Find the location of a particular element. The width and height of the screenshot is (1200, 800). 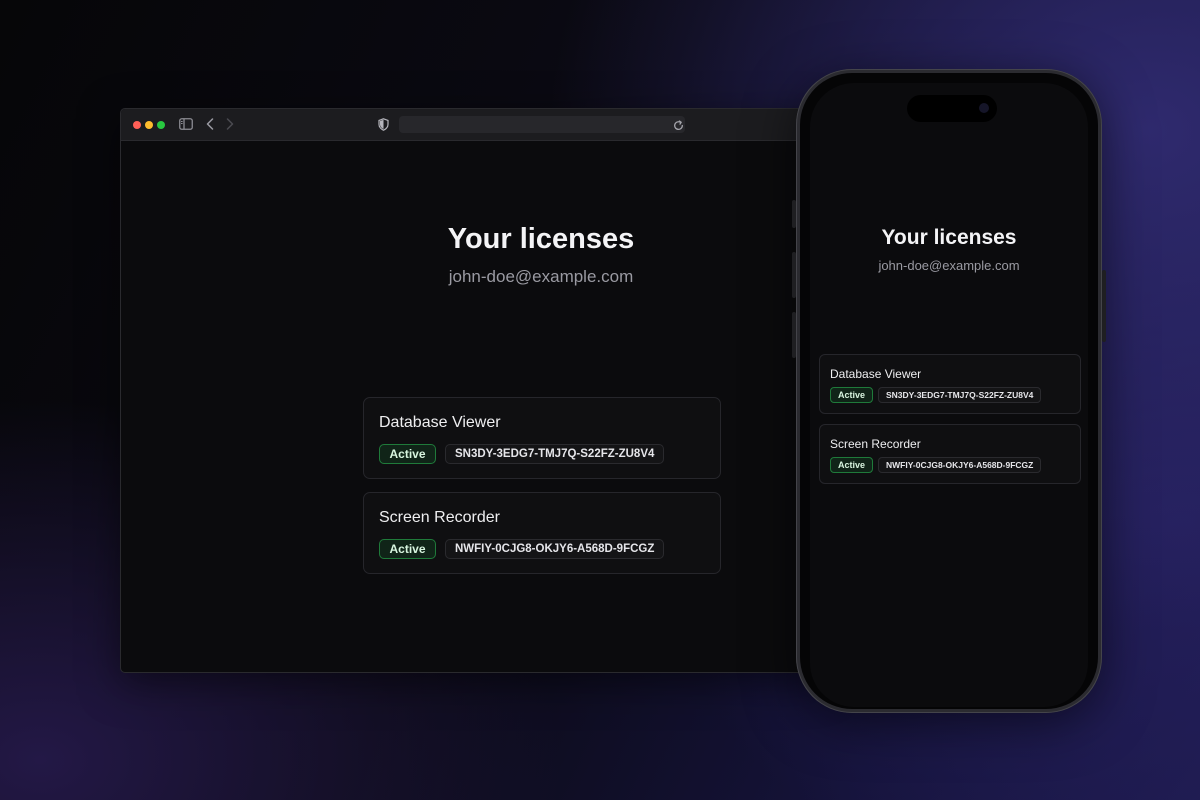

sidebar-icon is located at coordinates (186, 124).